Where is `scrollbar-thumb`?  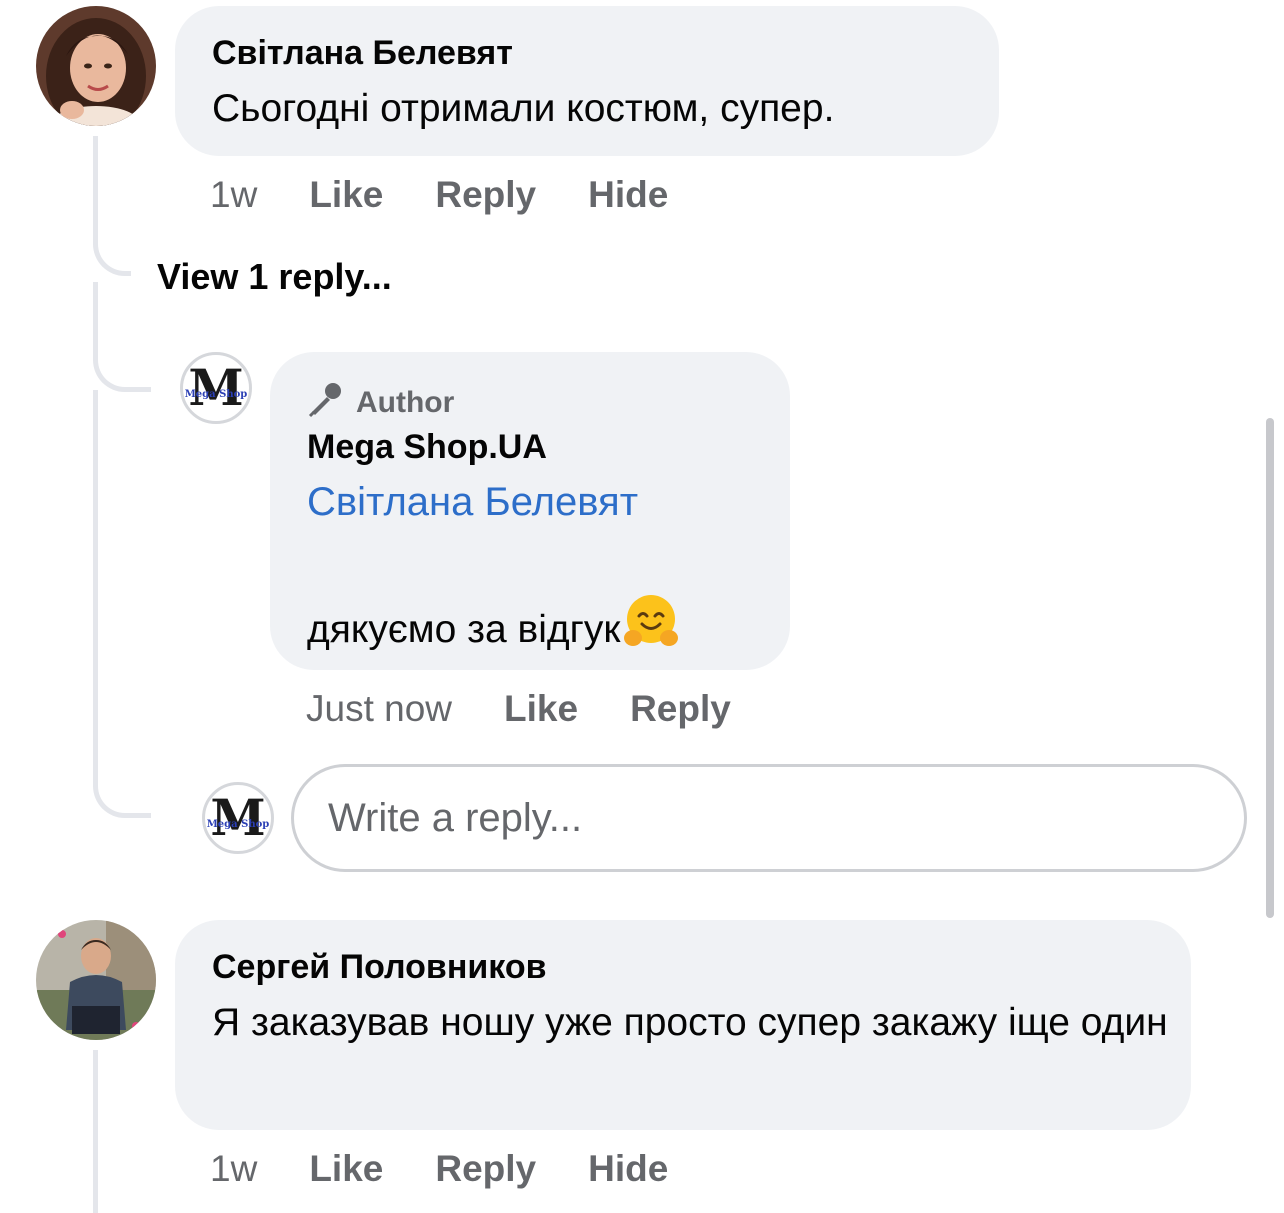
scrollbar-thumb is located at coordinates (1270, 668).